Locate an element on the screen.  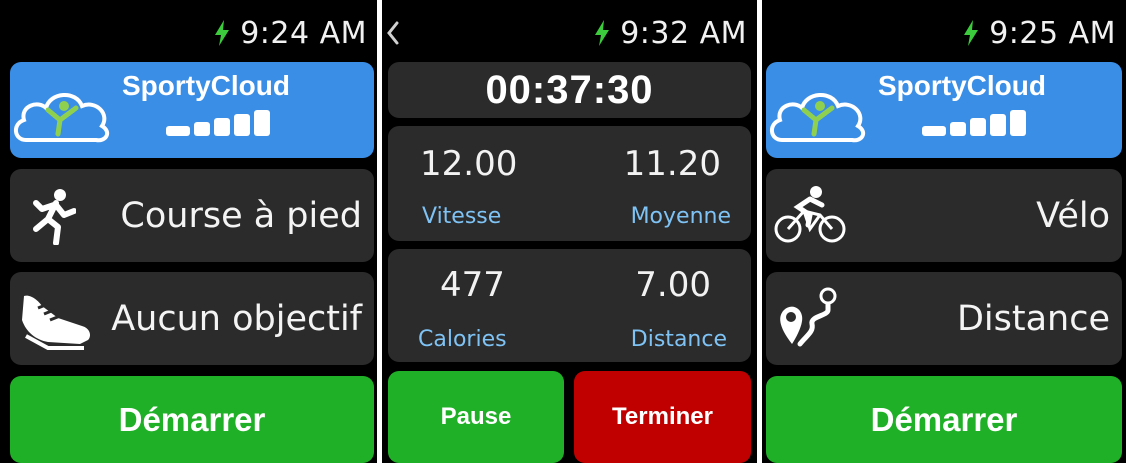
average-label: Moyenne is located at coordinates (680, 216).